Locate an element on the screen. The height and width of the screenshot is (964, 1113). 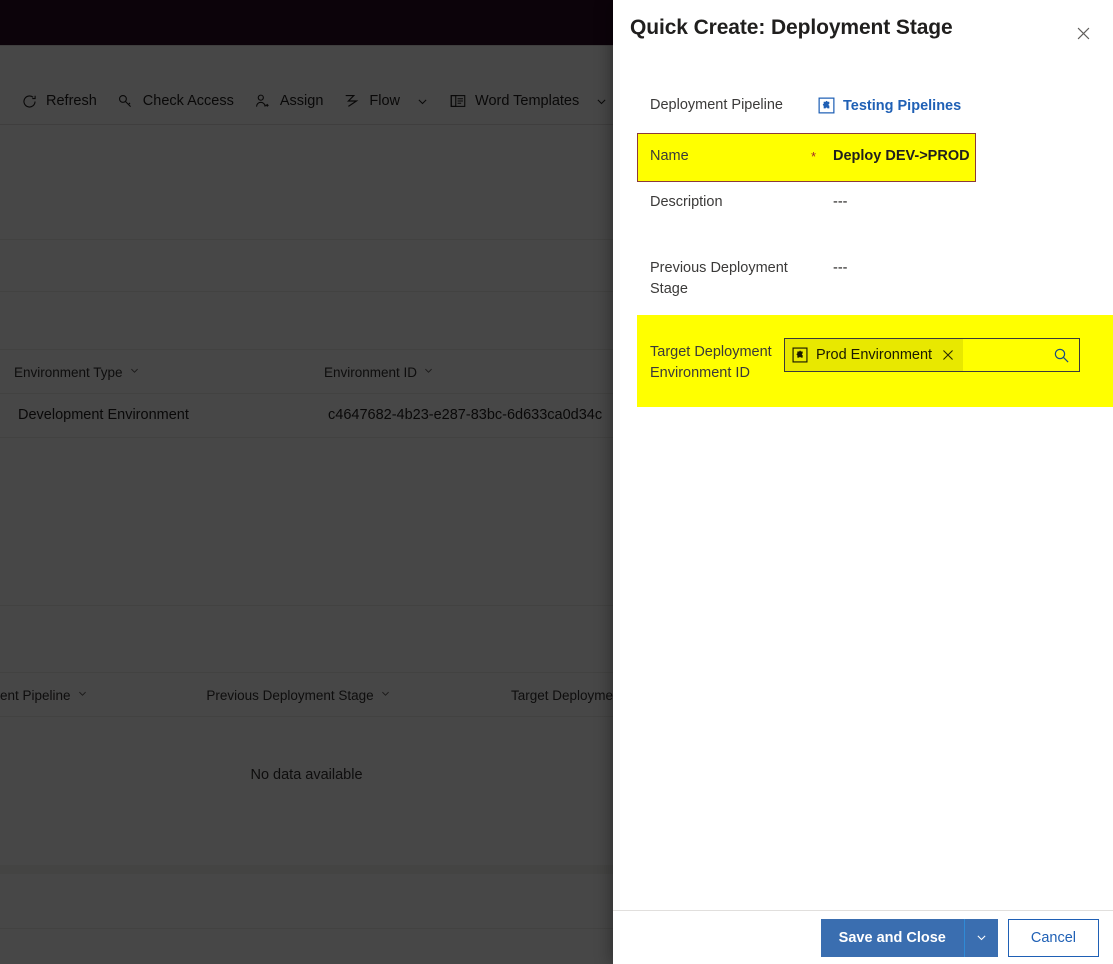
column-header-deployment-pipeline: ent Pipeline is located at coordinates (103, 695).